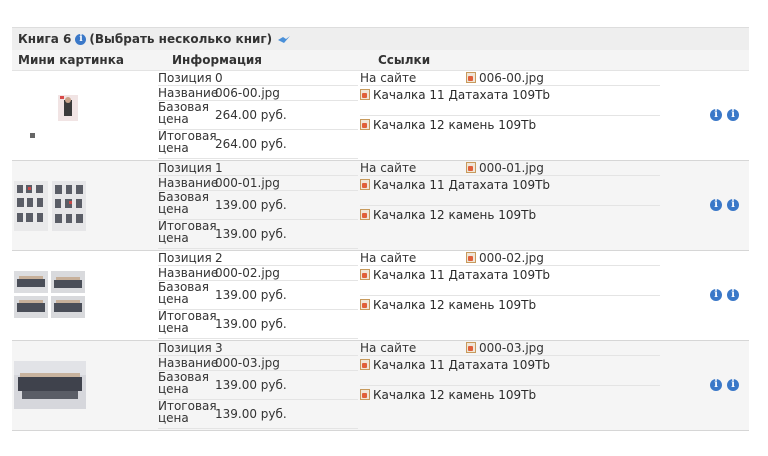 The height and width of the screenshot is (456, 768). I want to click on name-value: 000-02.jpg, so click(247, 273).